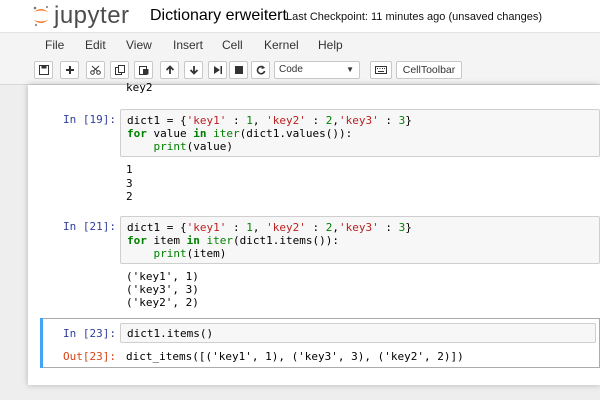  I want to click on jupyter-logo: jupyter, so click(81, 16).